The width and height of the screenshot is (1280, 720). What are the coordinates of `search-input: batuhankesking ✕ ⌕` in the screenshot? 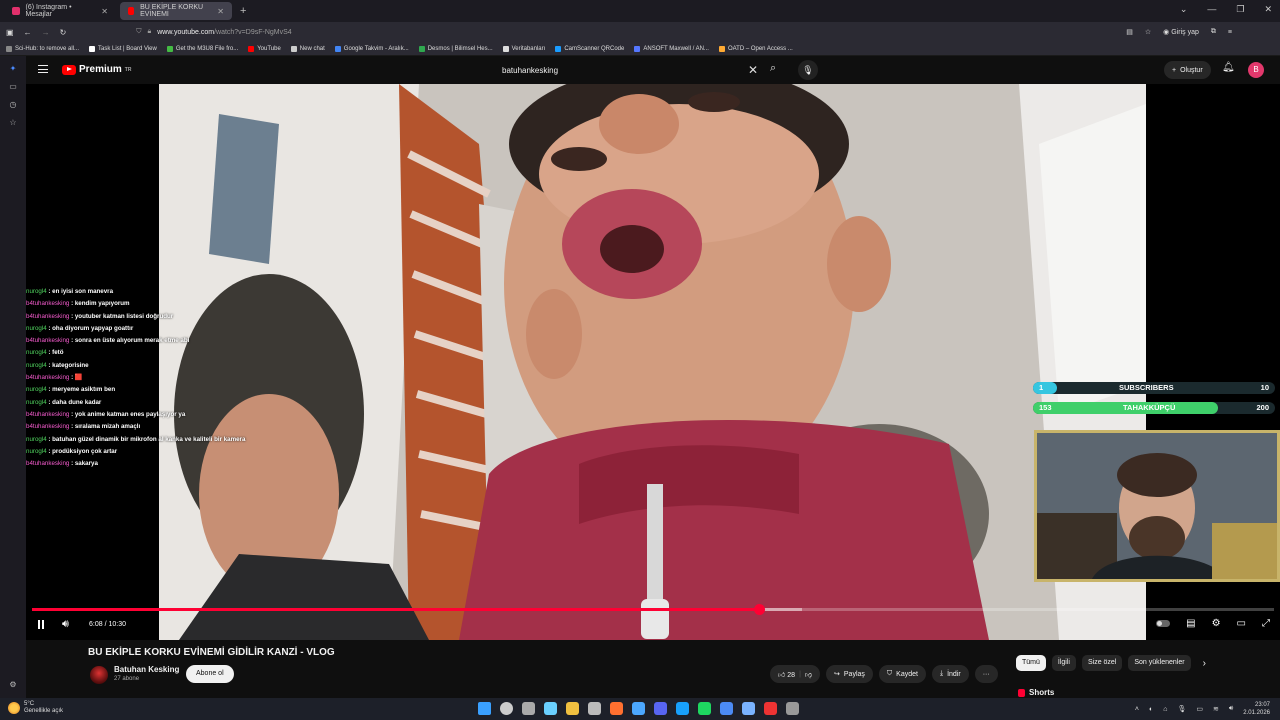 It's located at (642, 70).